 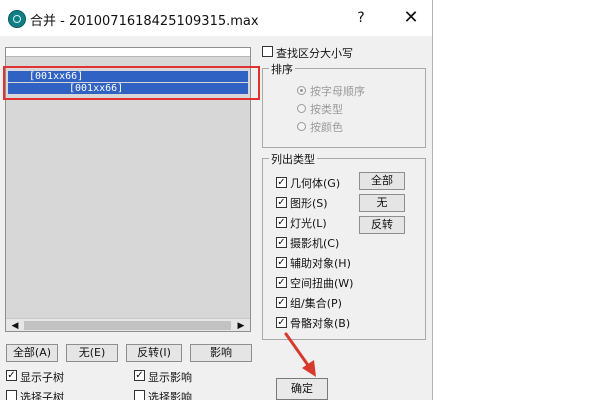 What do you see at coordinates (15, 325) in the screenshot?
I see `scroll-left-icon: ◀` at bounding box center [15, 325].